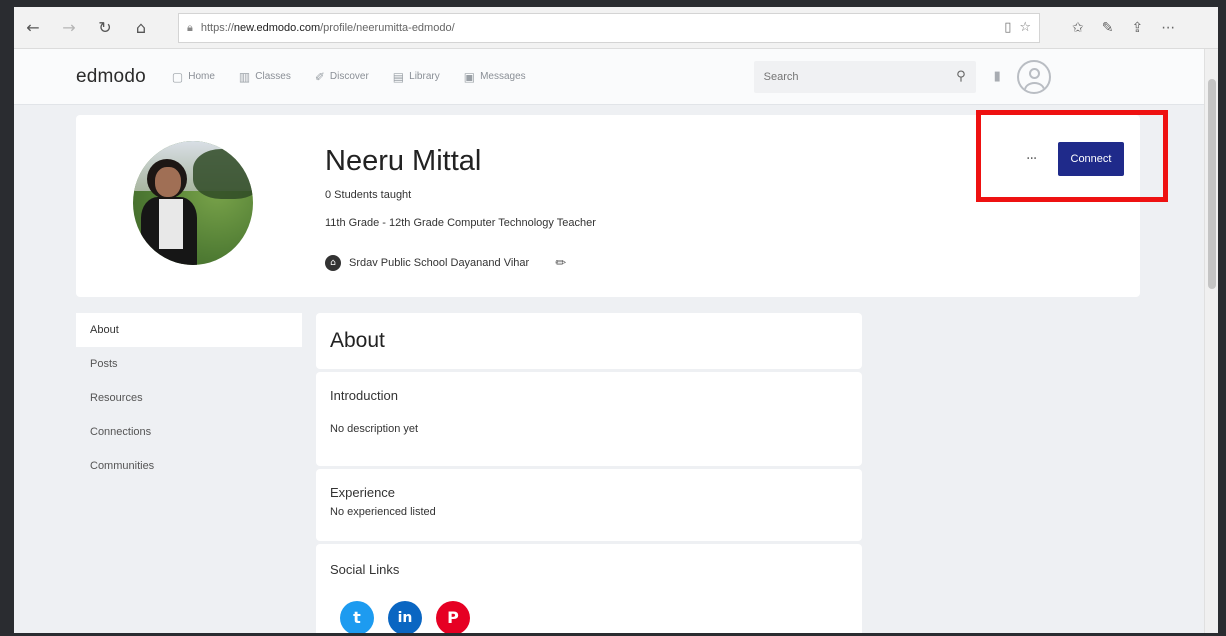 This screenshot has height=636, width=1226. Describe the element at coordinates (560, 263) in the screenshot. I see `edit-pencil-icon: ✏` at that location.